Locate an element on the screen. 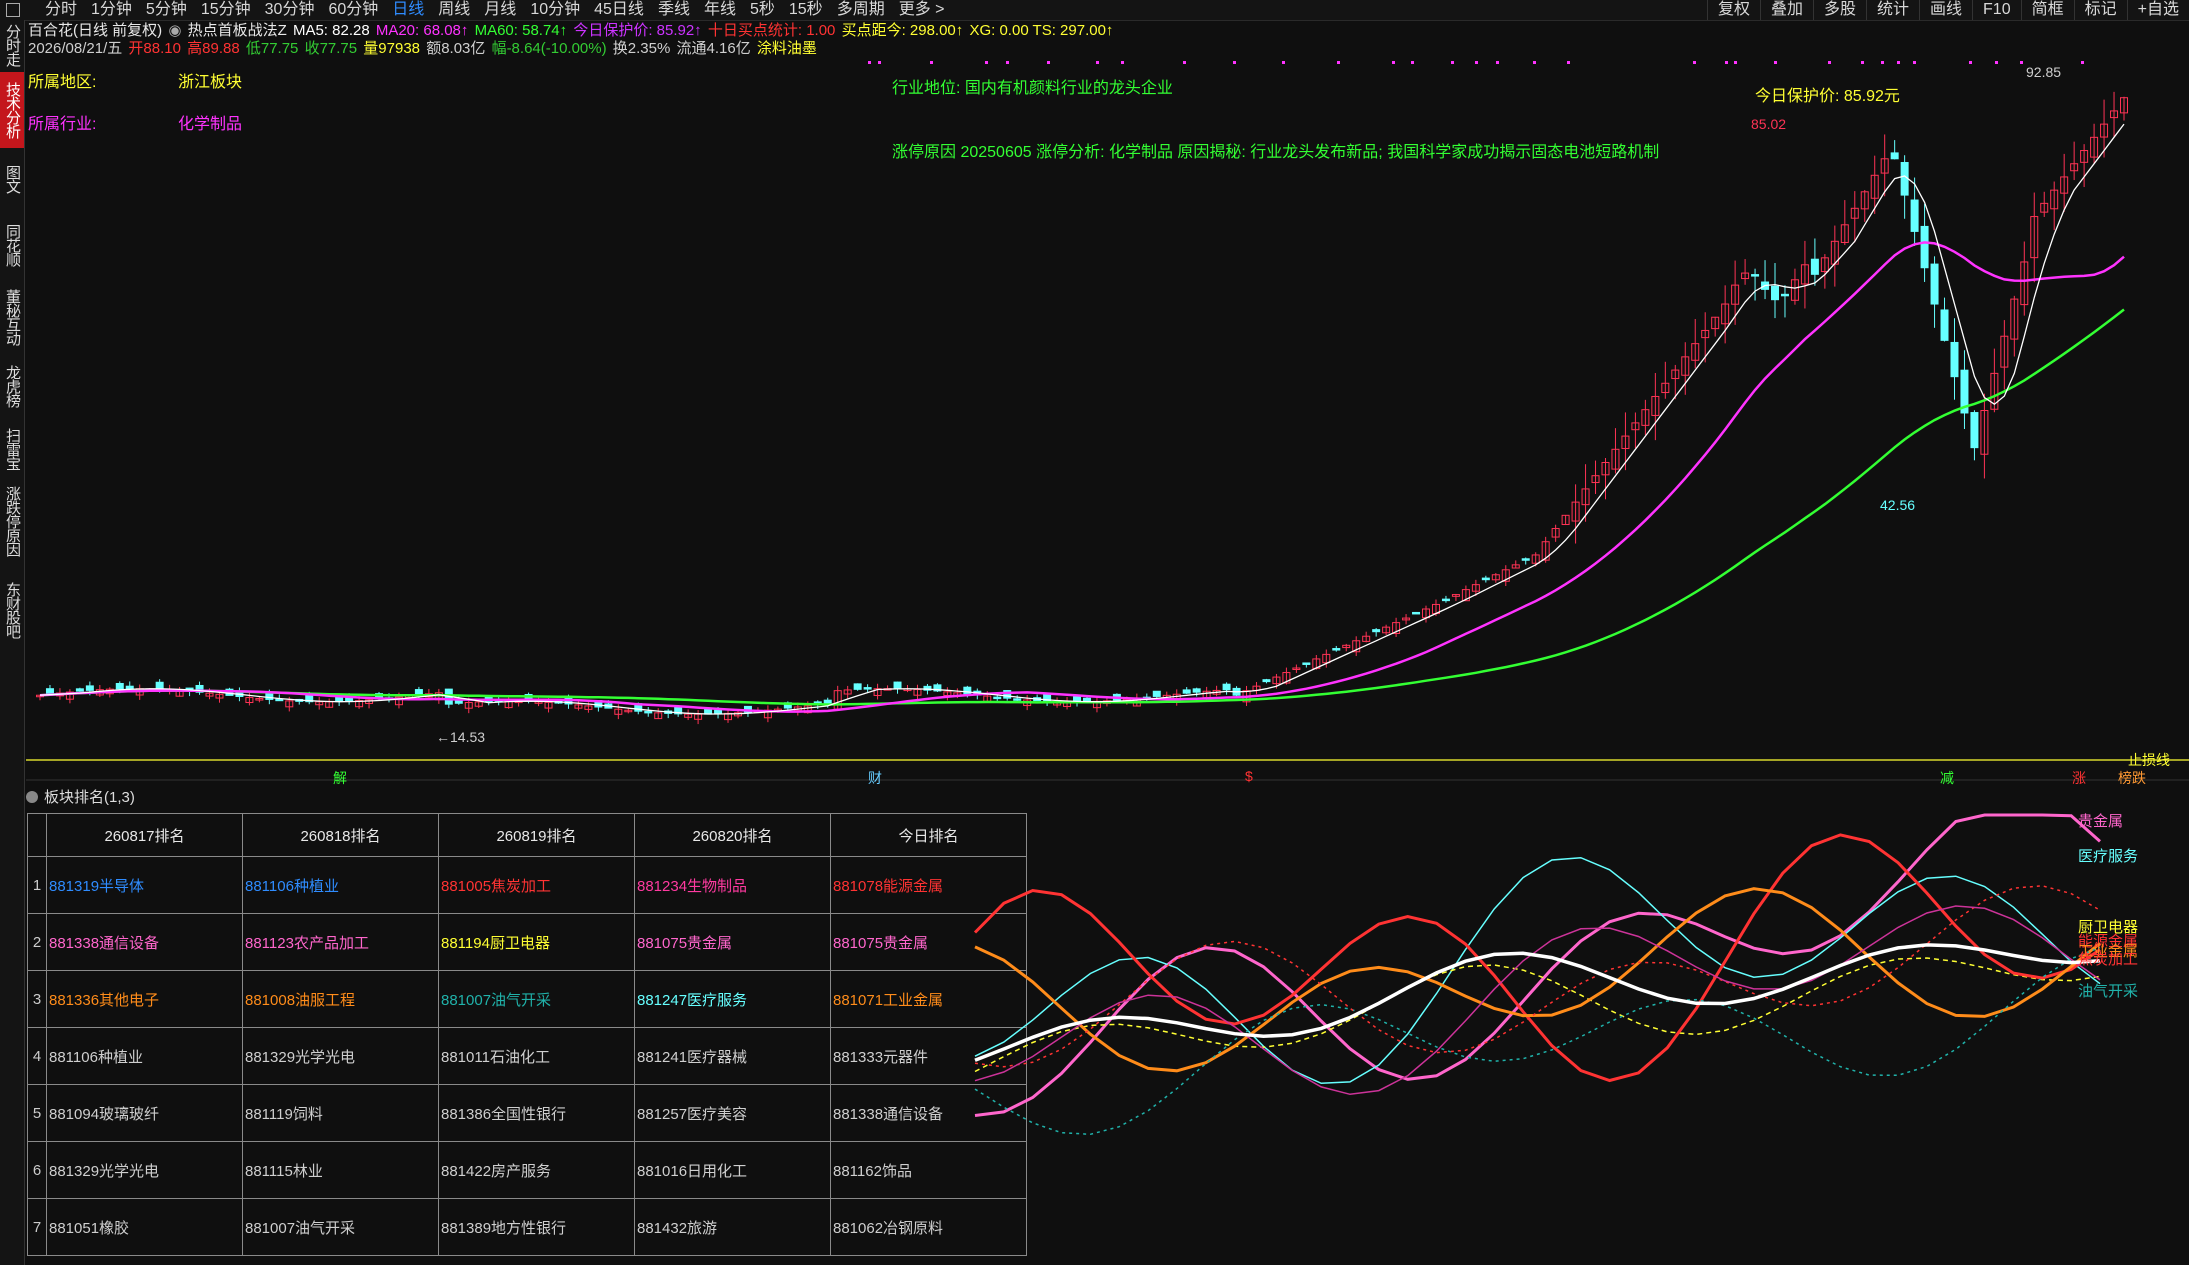 The width and height of the screenshot is (2189, 1265). sector-cell: 881078能源金属 is located at coordinates (928, 885).